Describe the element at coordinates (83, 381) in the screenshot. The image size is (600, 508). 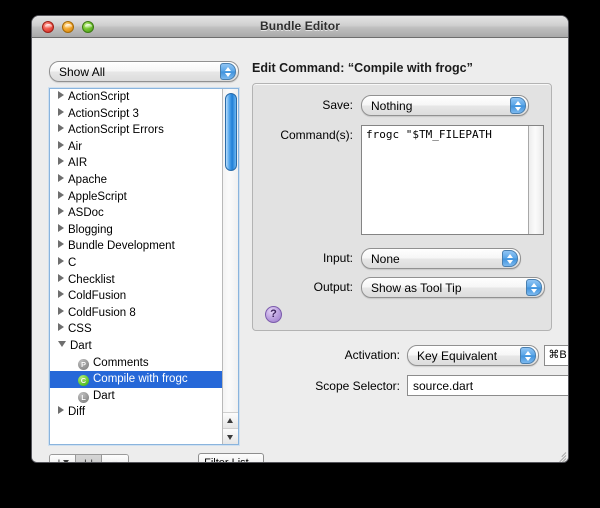
I see `item-type-badge-icon: C` at that location.